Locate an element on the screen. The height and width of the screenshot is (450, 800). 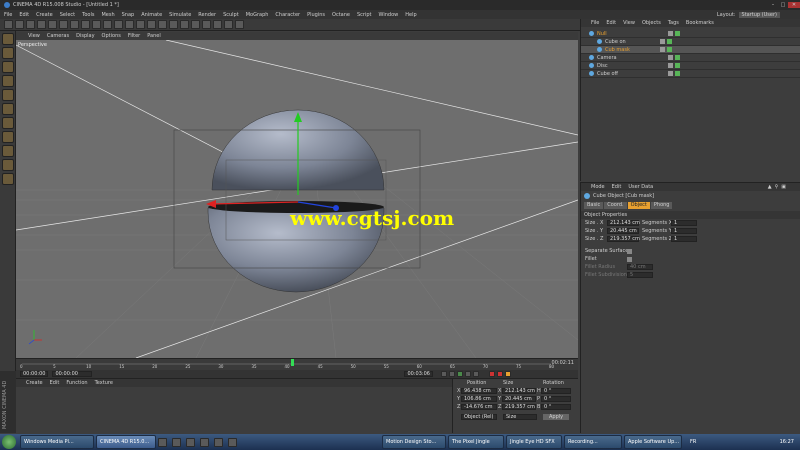
rotate-icon is located at coordinates (63, 24).